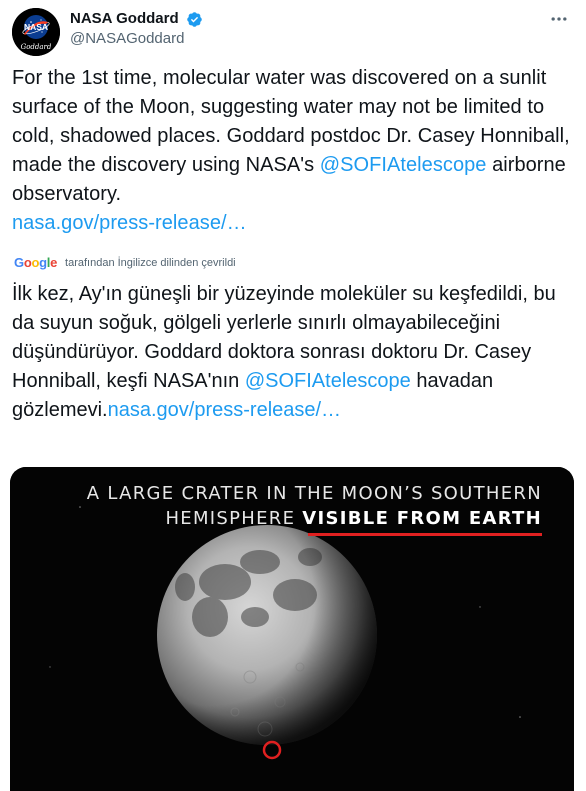 This screenshot has width=586, height=791. I want to click on author-handle: @NASAGoddard, so click(136, 39).